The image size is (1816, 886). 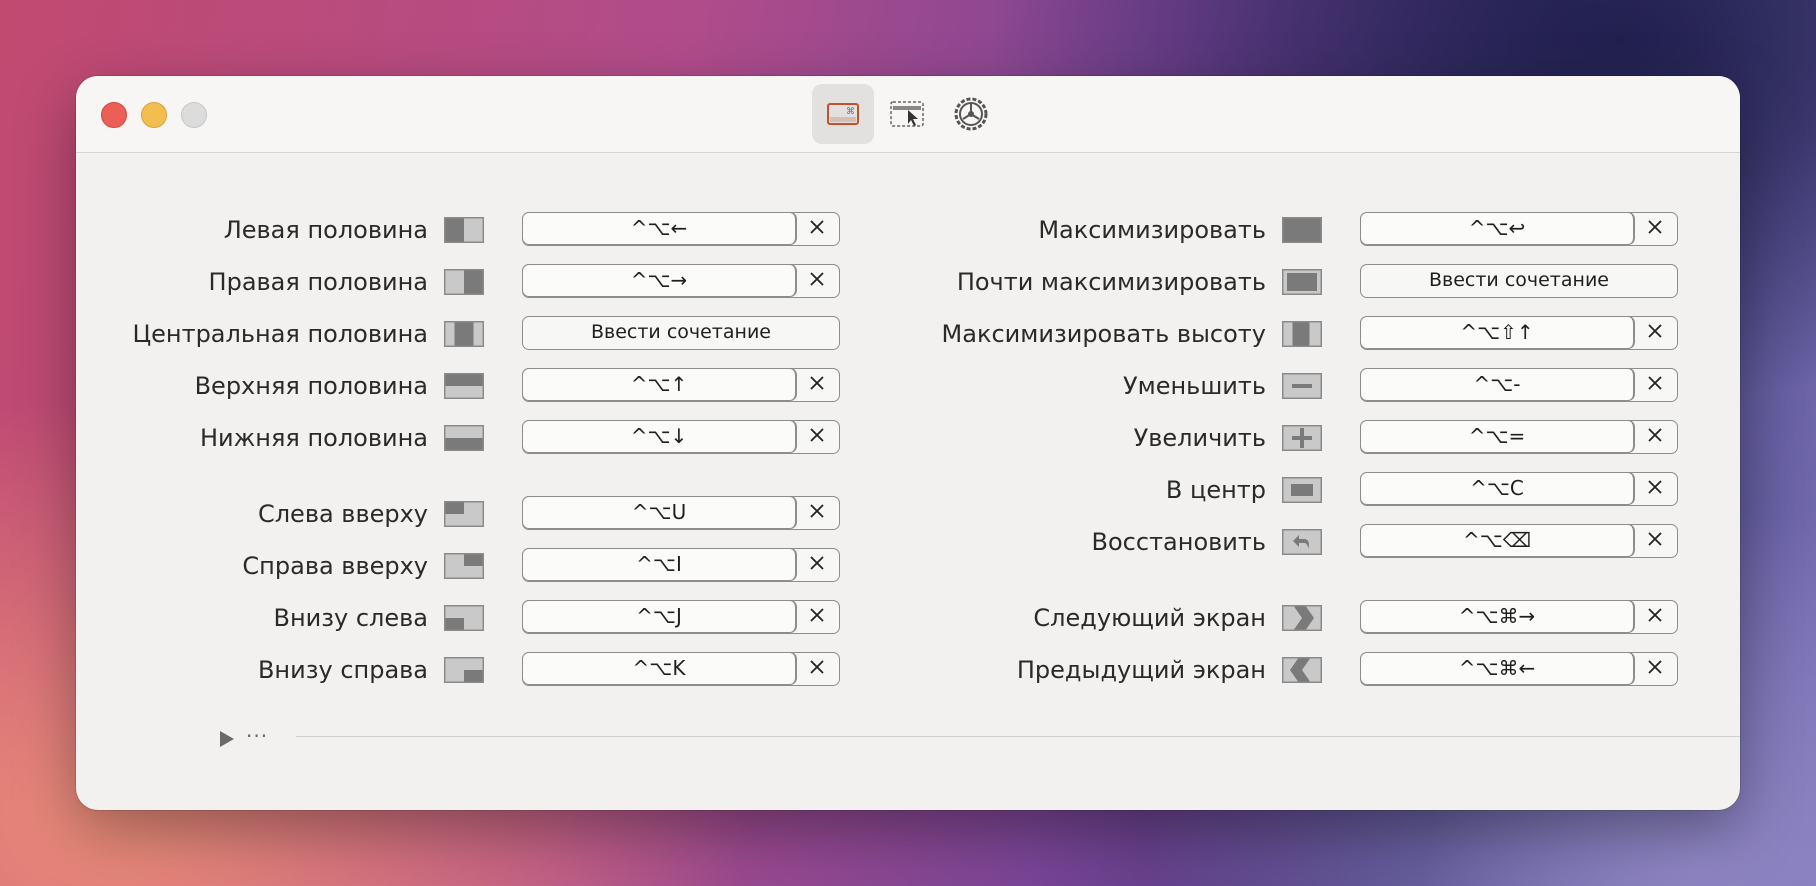 What do you see at coordinates (257, 736) in the screenshot?
I see `more-dots: ···` at bounding box center [257, 736].